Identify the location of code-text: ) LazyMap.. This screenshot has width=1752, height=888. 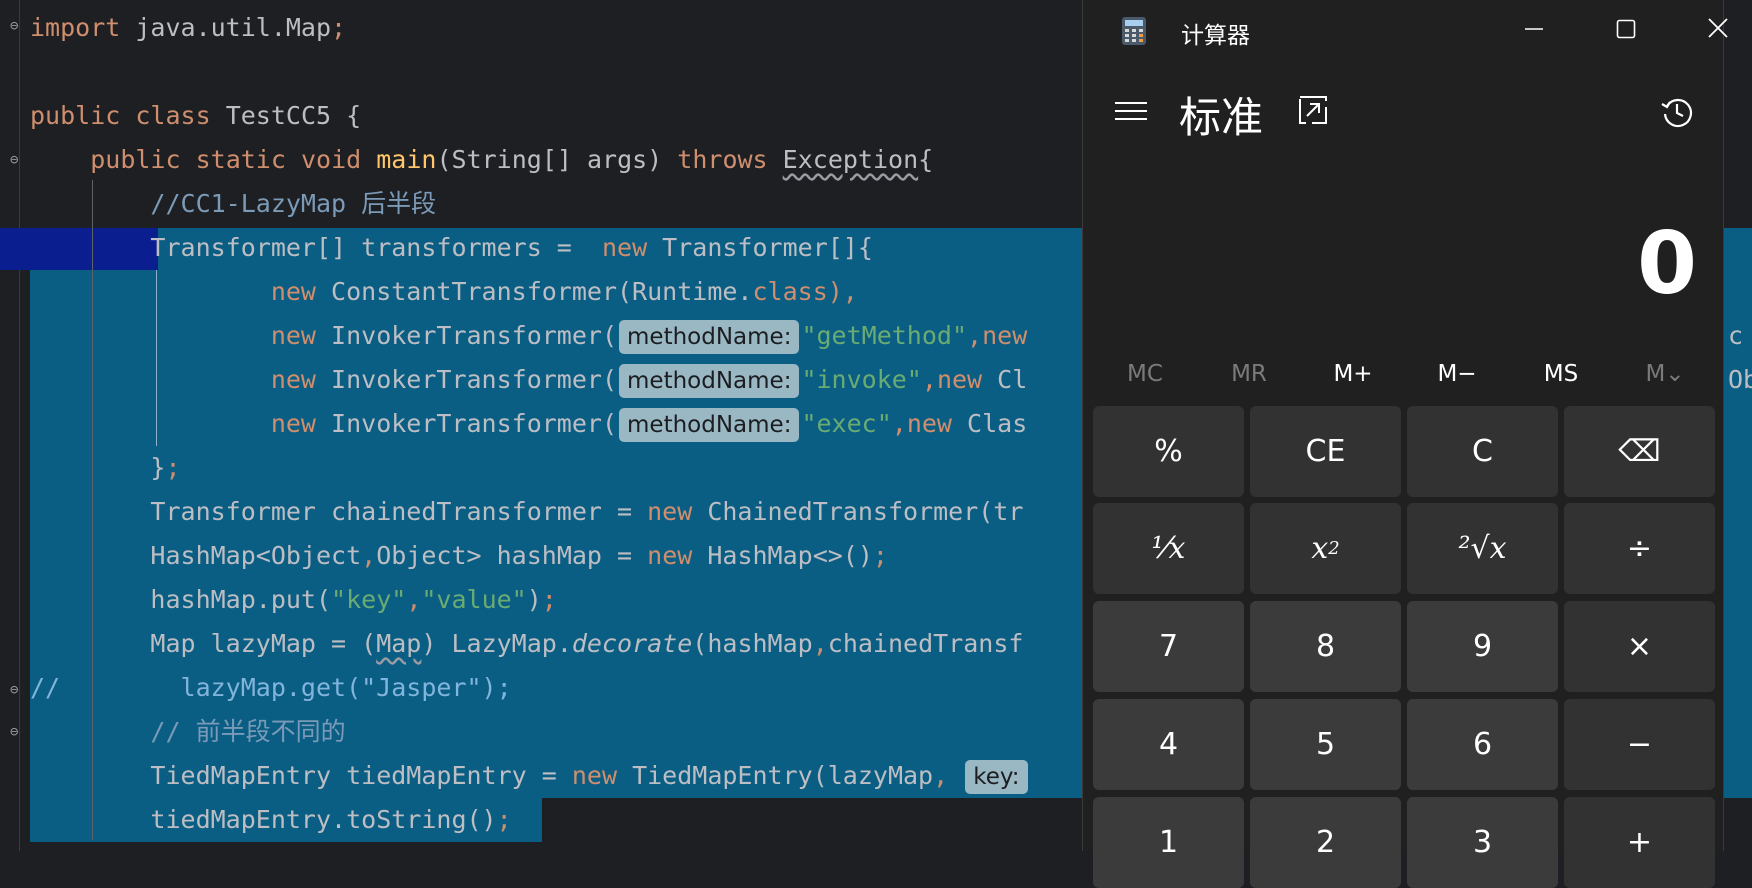
(496, 643).